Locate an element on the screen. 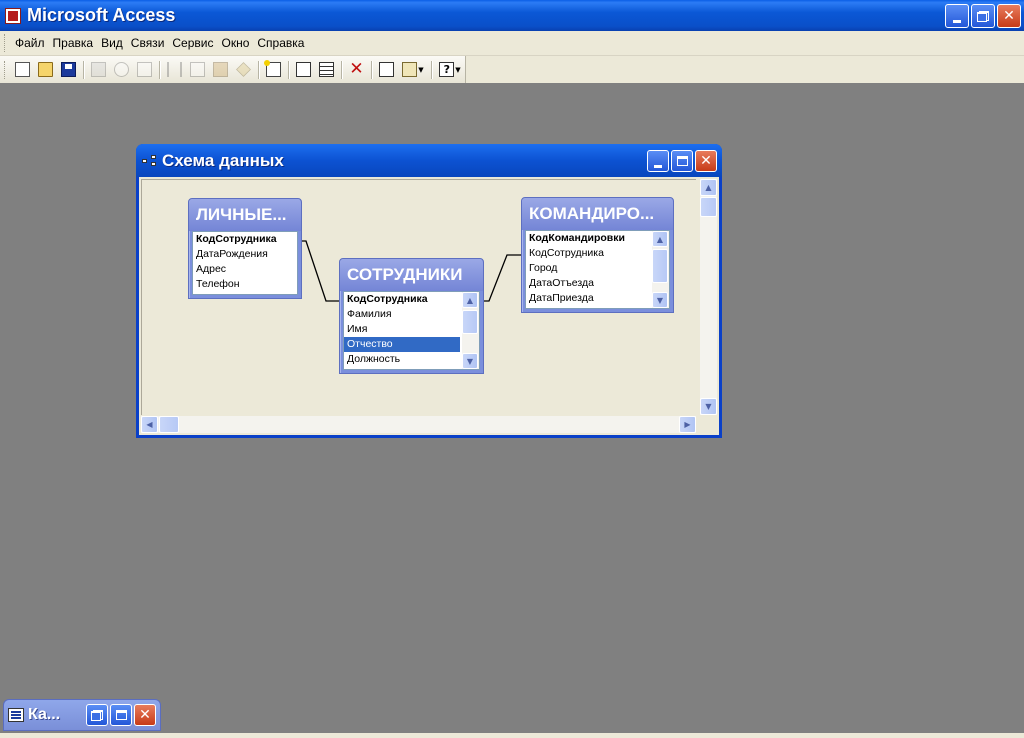 The image size is (1024, 738). field-item: КодКомандировки is located at coordinates (587, 238).